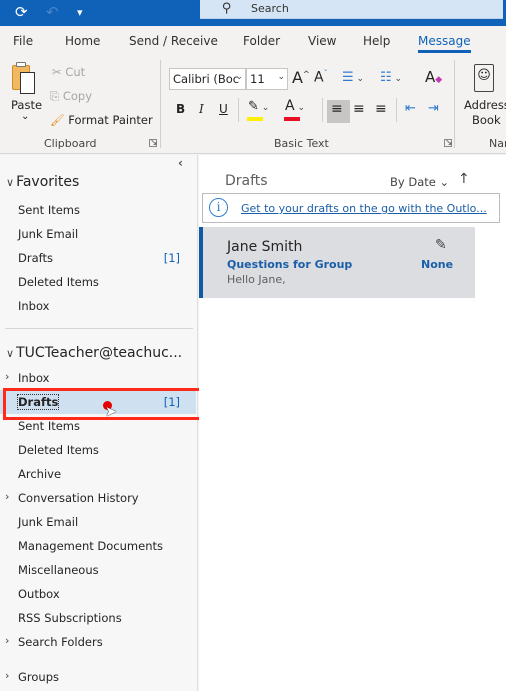 Image resolution: width=506 pixels, height=691 pixels. Describe the element at coordinates (290, 106) in the screenshot. I see `font-color-icon: A` at that location.